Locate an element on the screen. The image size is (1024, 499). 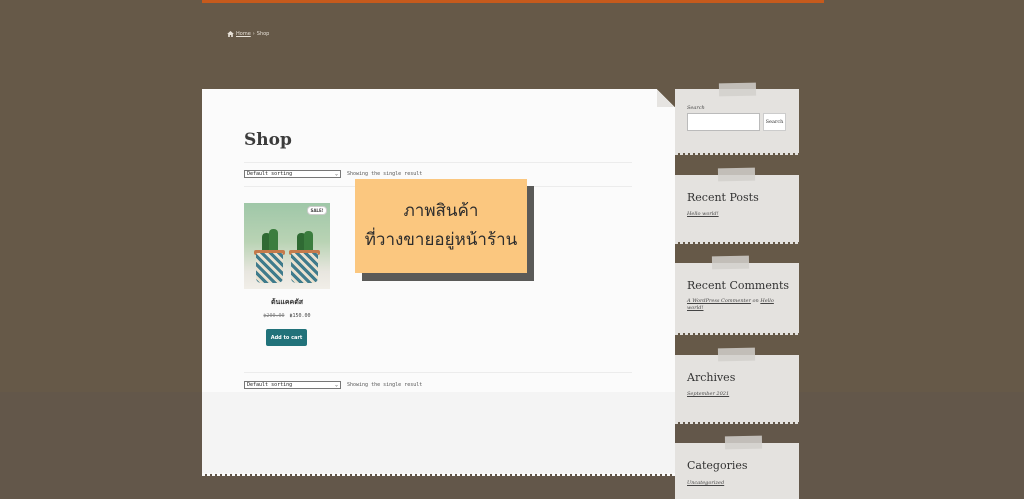
sale-badge: SALE! is located at coordinates (317, 210).